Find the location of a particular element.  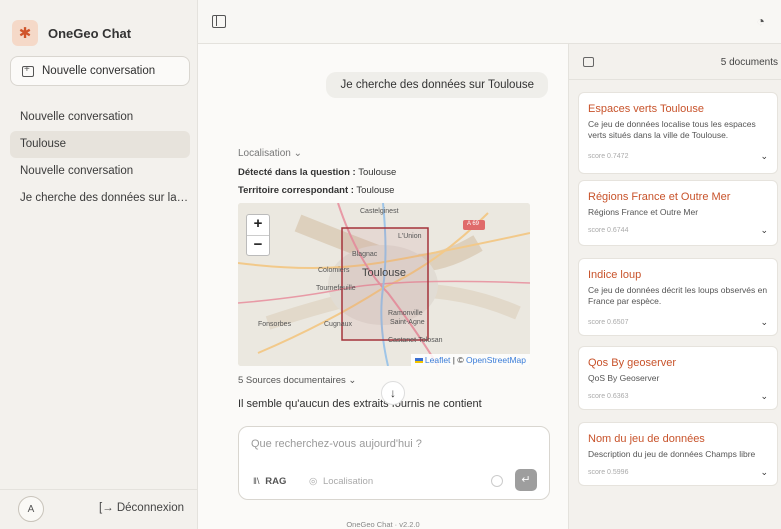

sparkle-icon: ✱ is located at coordinates (25, 33).